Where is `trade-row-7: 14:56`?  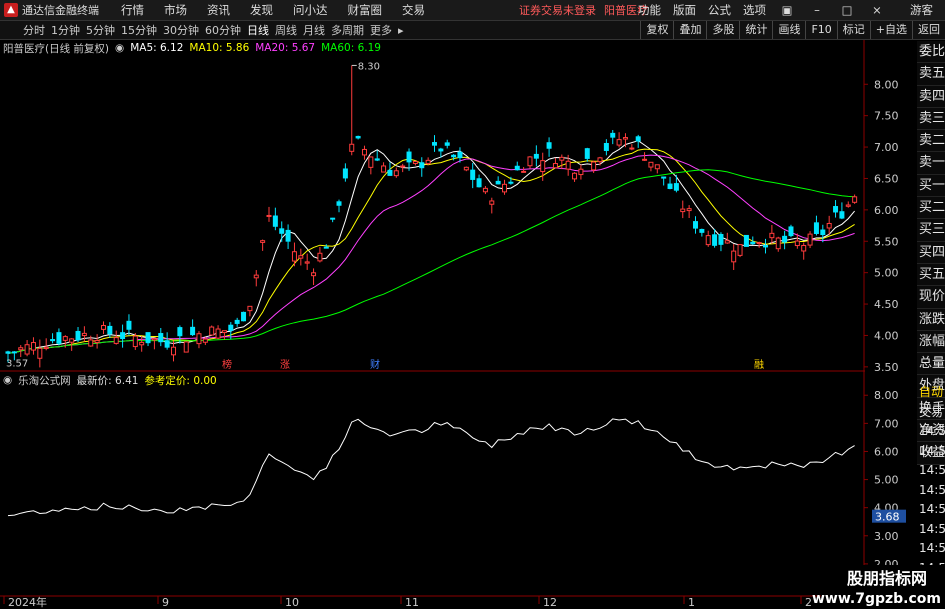 trade-row-7: 14:56 is located at coordinates (932, 528).